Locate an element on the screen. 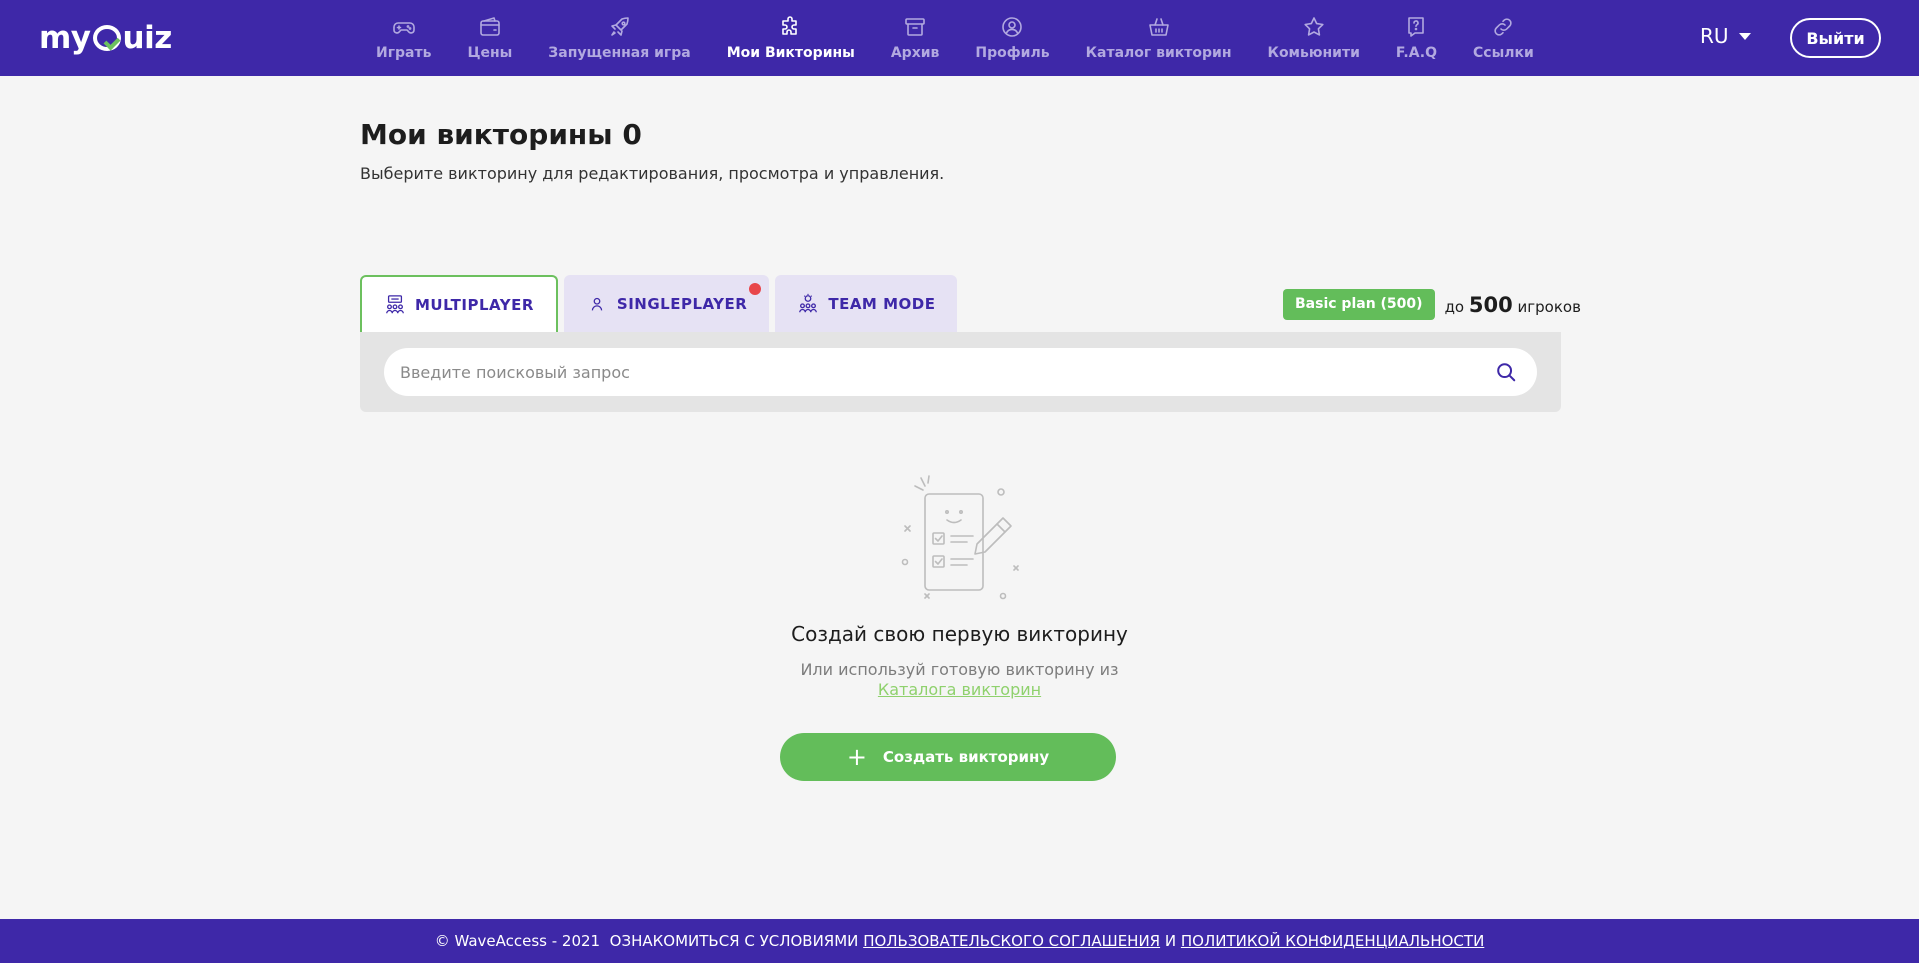 Image resolution: width=1919 pixels, height=963 pixels. tab-multiplayer: MULTIPLAYER is located at coordinates (459, 304).